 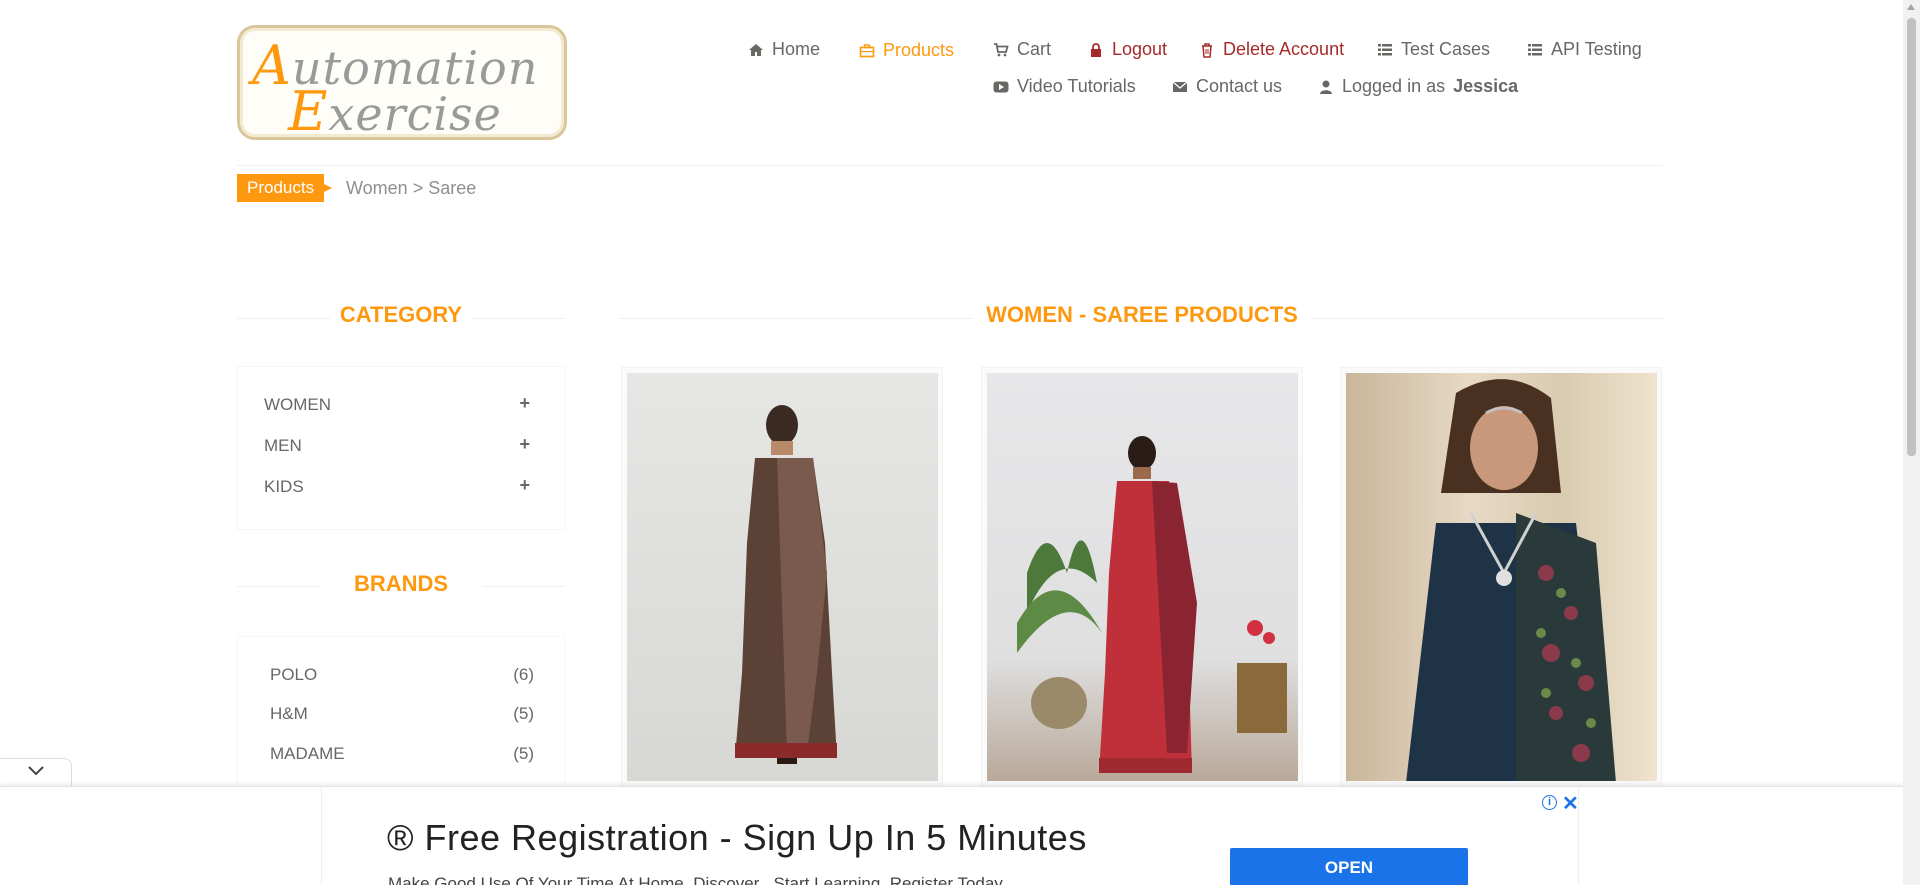 I want to click on site-logo: Automation Exercise, so click(x=402, y=84).